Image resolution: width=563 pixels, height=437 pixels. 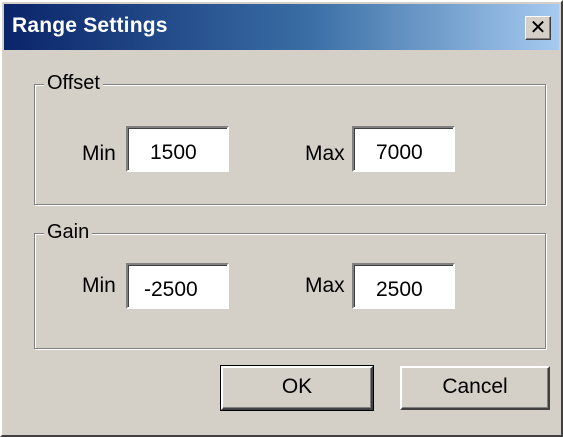 I want to click on close-icon: ✕, so click(x=538, y=27).